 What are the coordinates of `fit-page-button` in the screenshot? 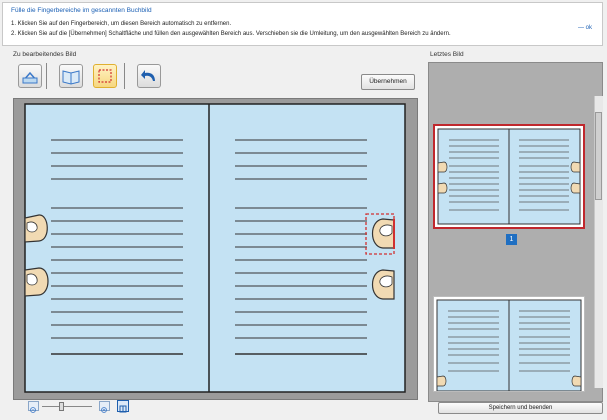 It's located at (123, 406).